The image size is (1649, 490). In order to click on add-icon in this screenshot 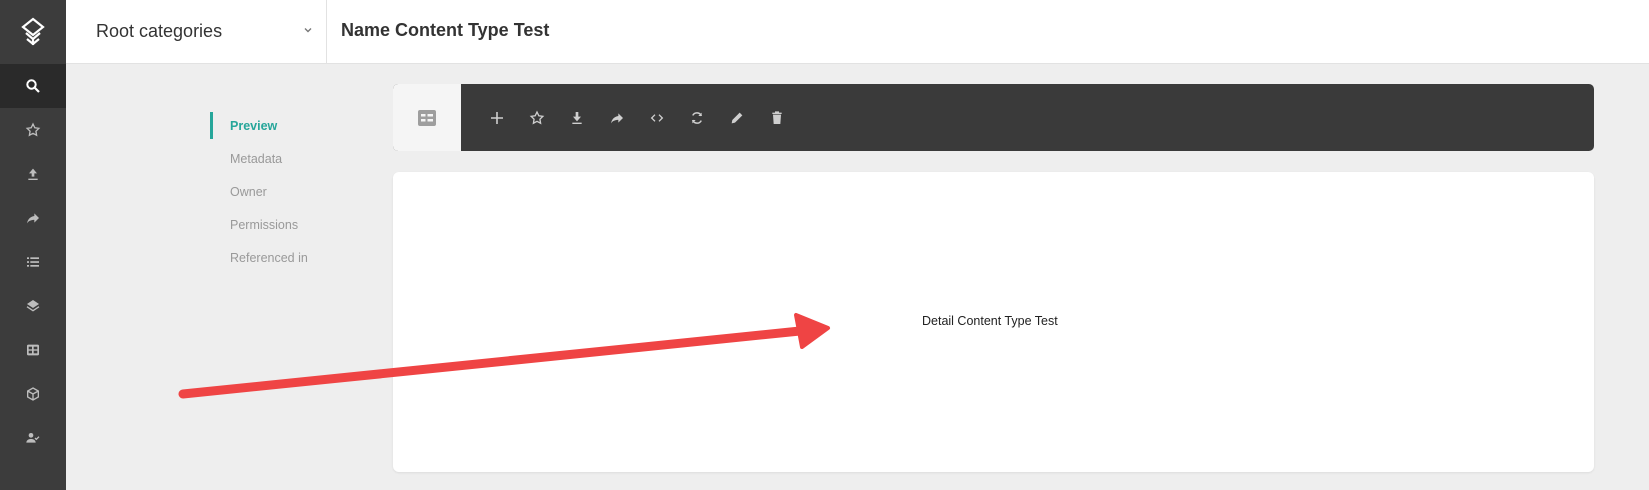, I will do `click(497, 117)`.